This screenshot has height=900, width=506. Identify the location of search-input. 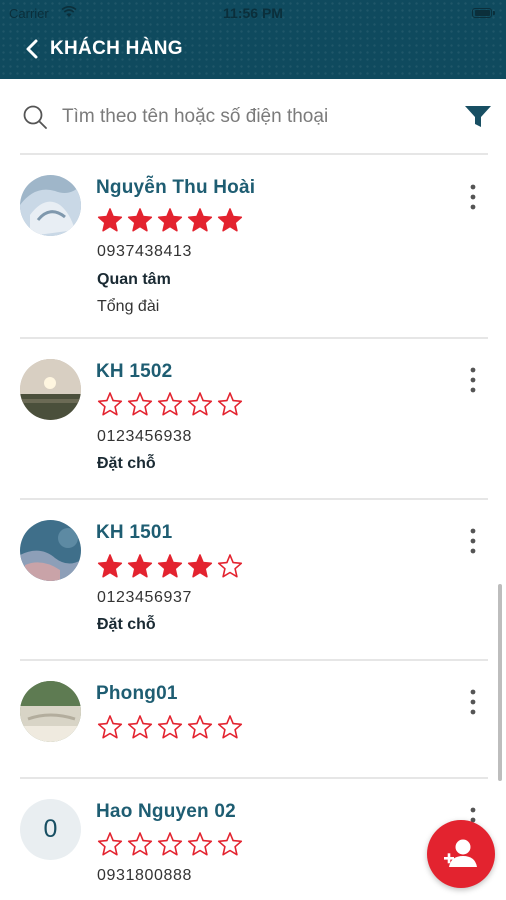
(252, 117).